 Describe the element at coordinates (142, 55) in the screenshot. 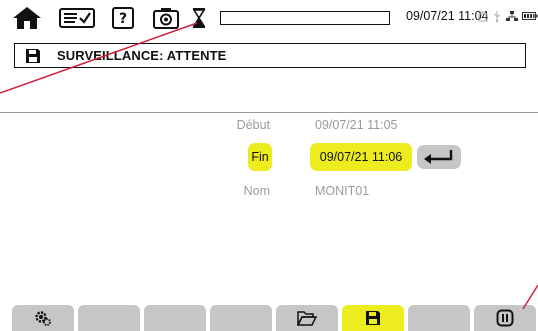

I see `page-title: SURVEILLANCE: ATTENTE` at that location.